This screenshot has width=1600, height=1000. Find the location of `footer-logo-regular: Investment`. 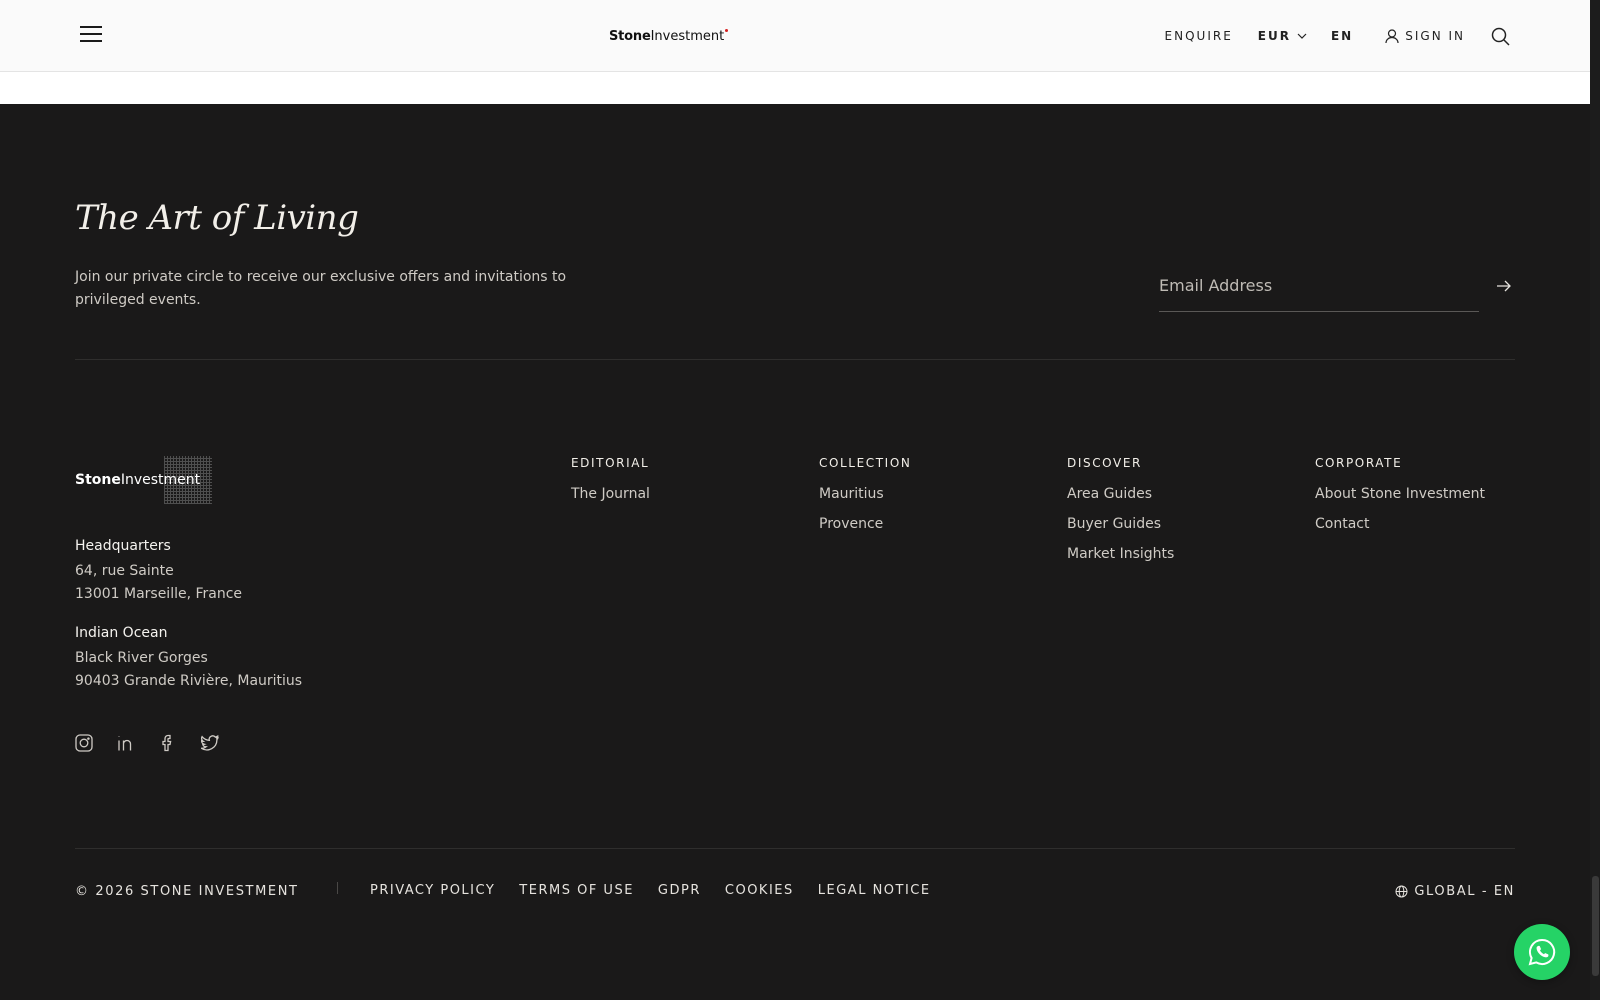

footer-logo-regular: Investment is located at coordinates (160, 480).